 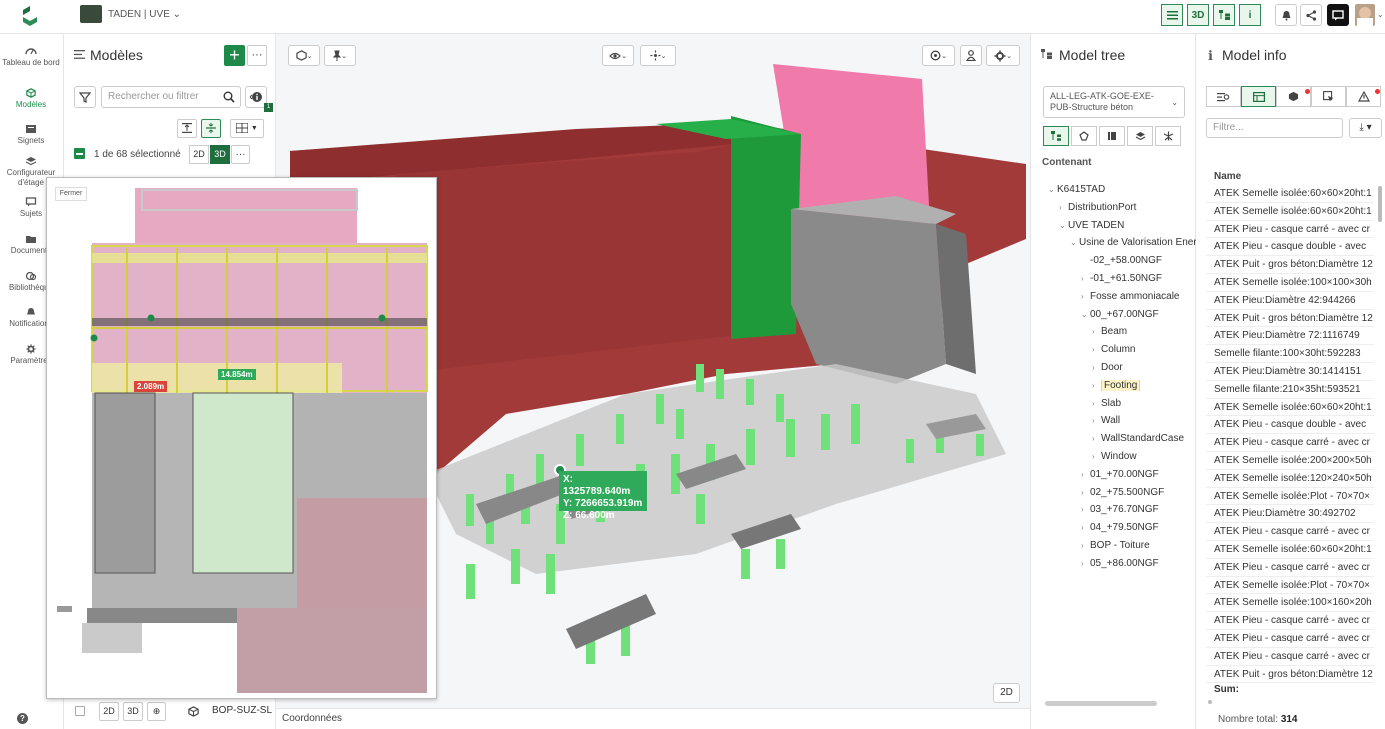 I want to click on project-selector: TADEN | UVE ⌄, so click(x=144, y=14).